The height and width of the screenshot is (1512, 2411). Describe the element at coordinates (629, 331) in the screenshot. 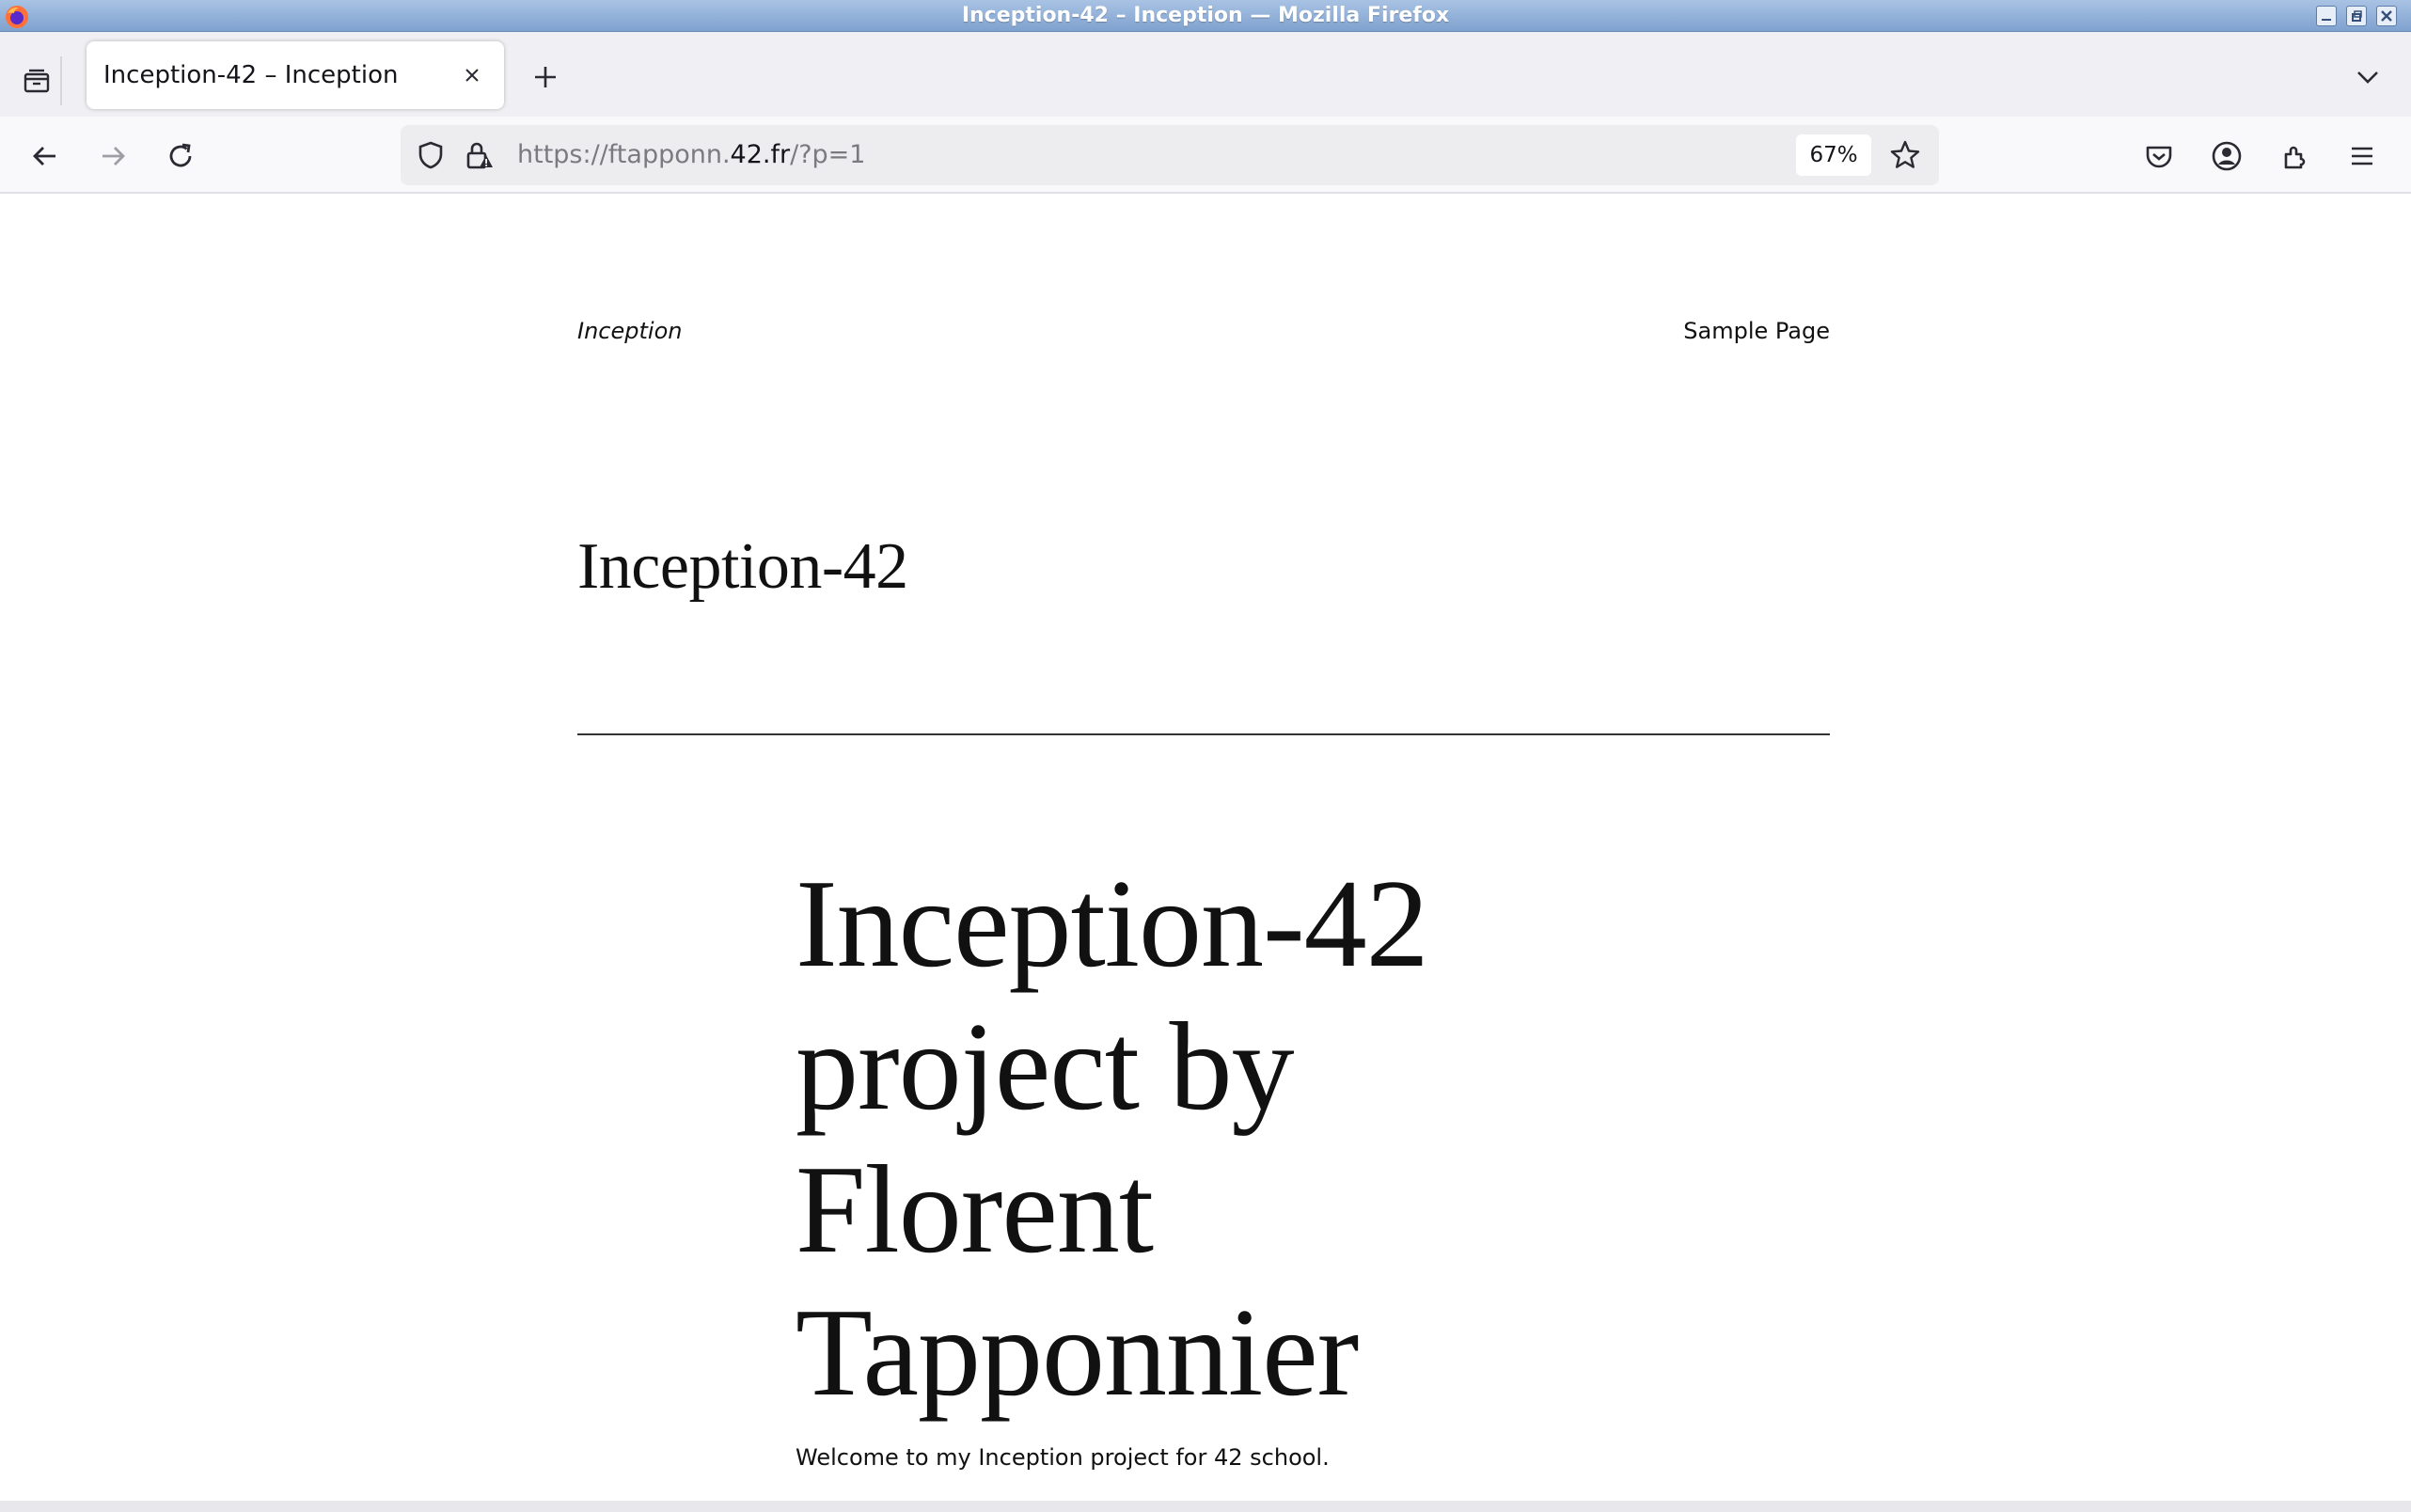

I see `site-title-link: Inception` at that location.